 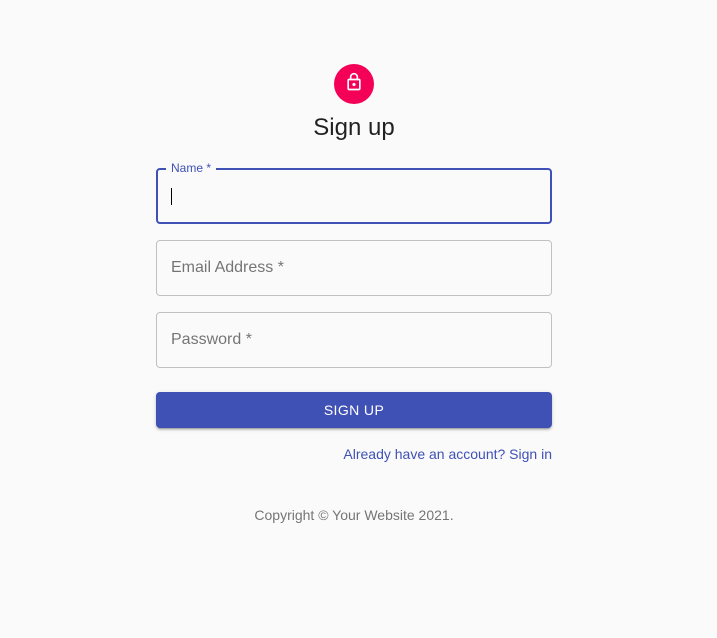 What do you see at coordinates (354, 268) in the screenshot?
I see `email-field: Email Address *` at bounding box center [354, 268].